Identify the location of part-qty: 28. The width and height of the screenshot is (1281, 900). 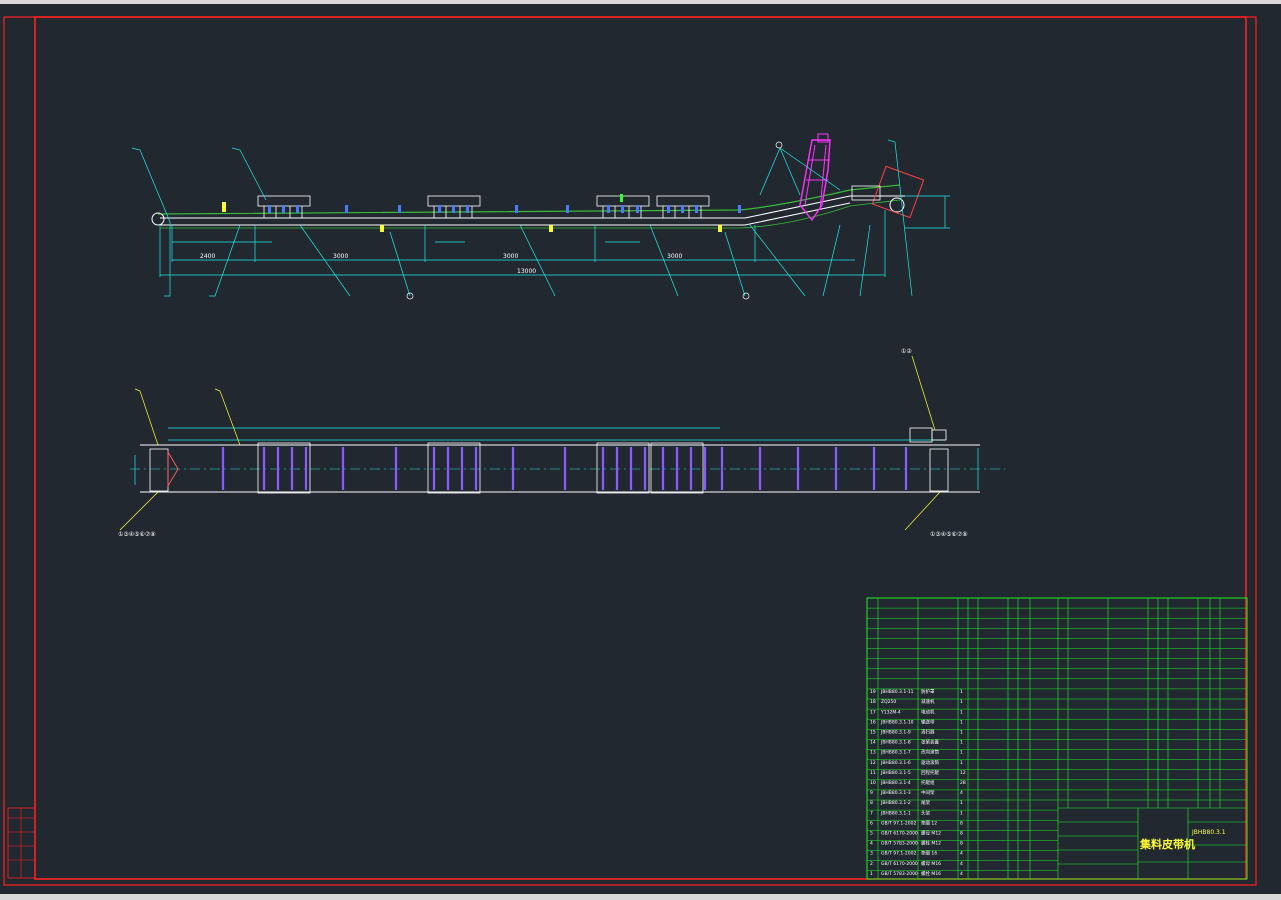
(963, 783).